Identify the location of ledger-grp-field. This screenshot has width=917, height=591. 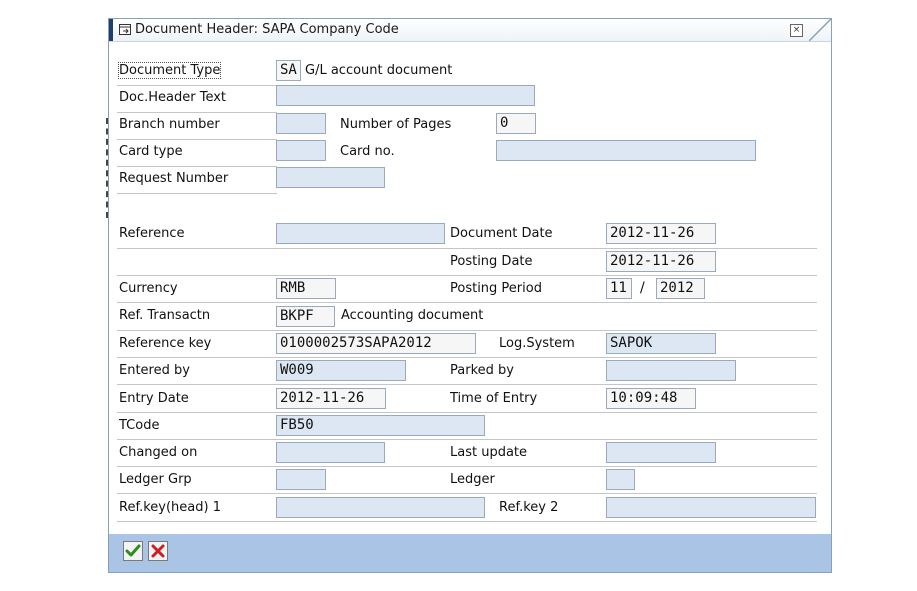
(301, 479).